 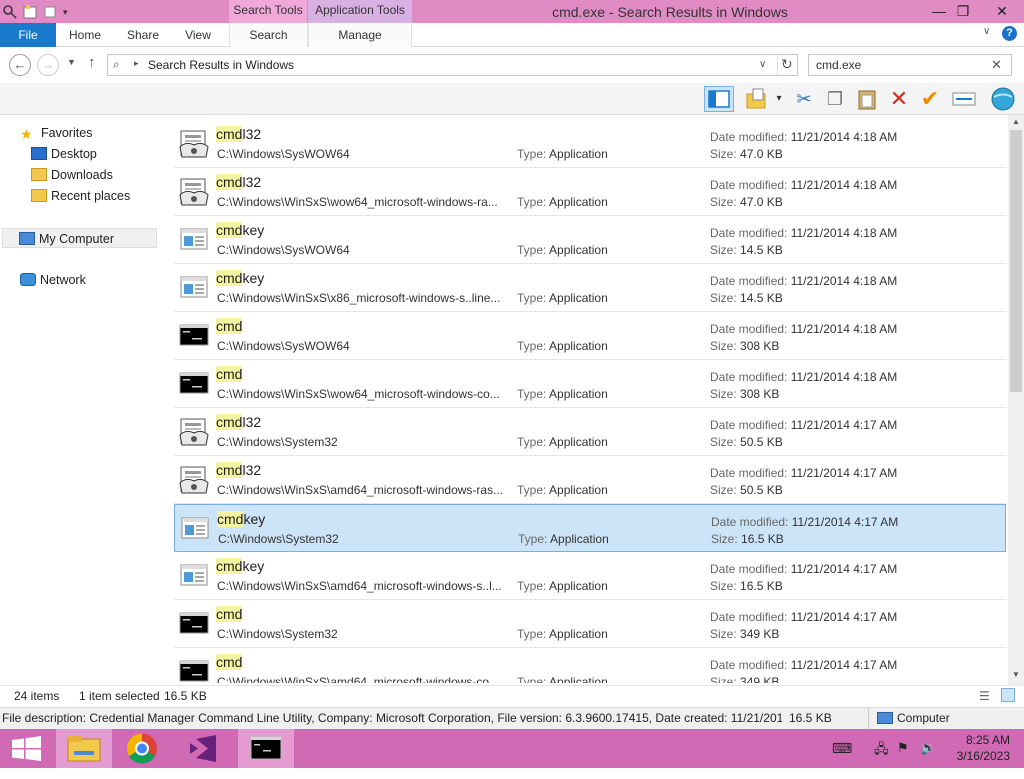 What do you see at coordinates (28, 35) in the screenshot?
I see `tab-file: File` at bounding box center [28, 35].